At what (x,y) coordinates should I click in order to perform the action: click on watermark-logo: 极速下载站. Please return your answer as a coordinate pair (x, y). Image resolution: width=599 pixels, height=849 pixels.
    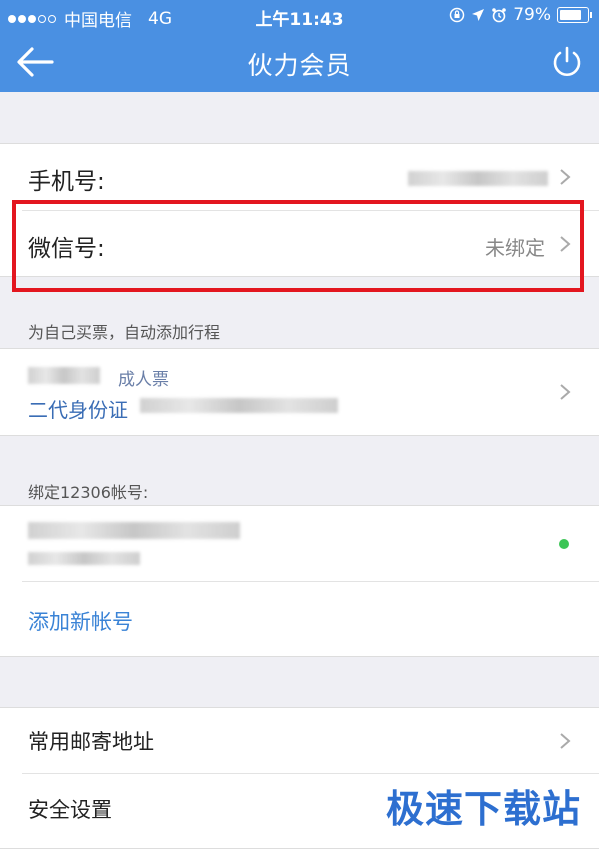
    Looking at the image, I should click on (483, 809).